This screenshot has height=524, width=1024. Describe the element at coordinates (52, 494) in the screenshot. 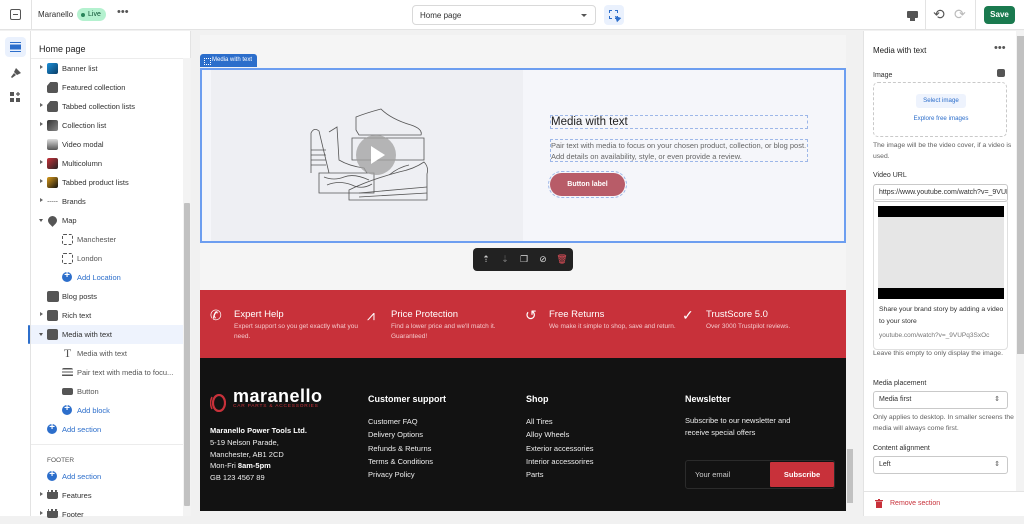

I see `footer-section-icon` at that location.